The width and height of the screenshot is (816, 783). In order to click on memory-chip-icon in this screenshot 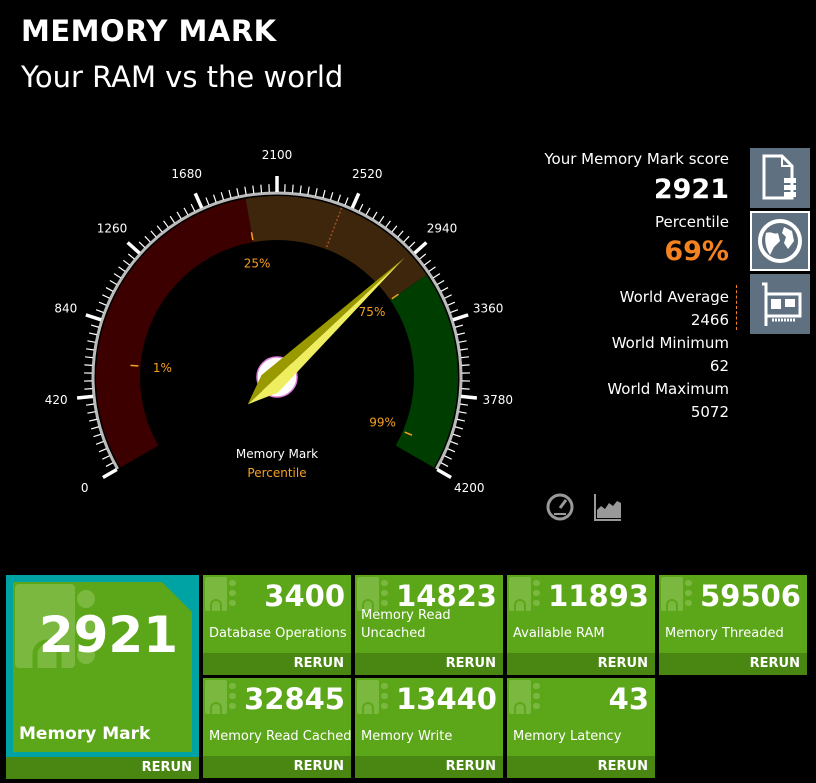, I will do `click(524, 594)`.